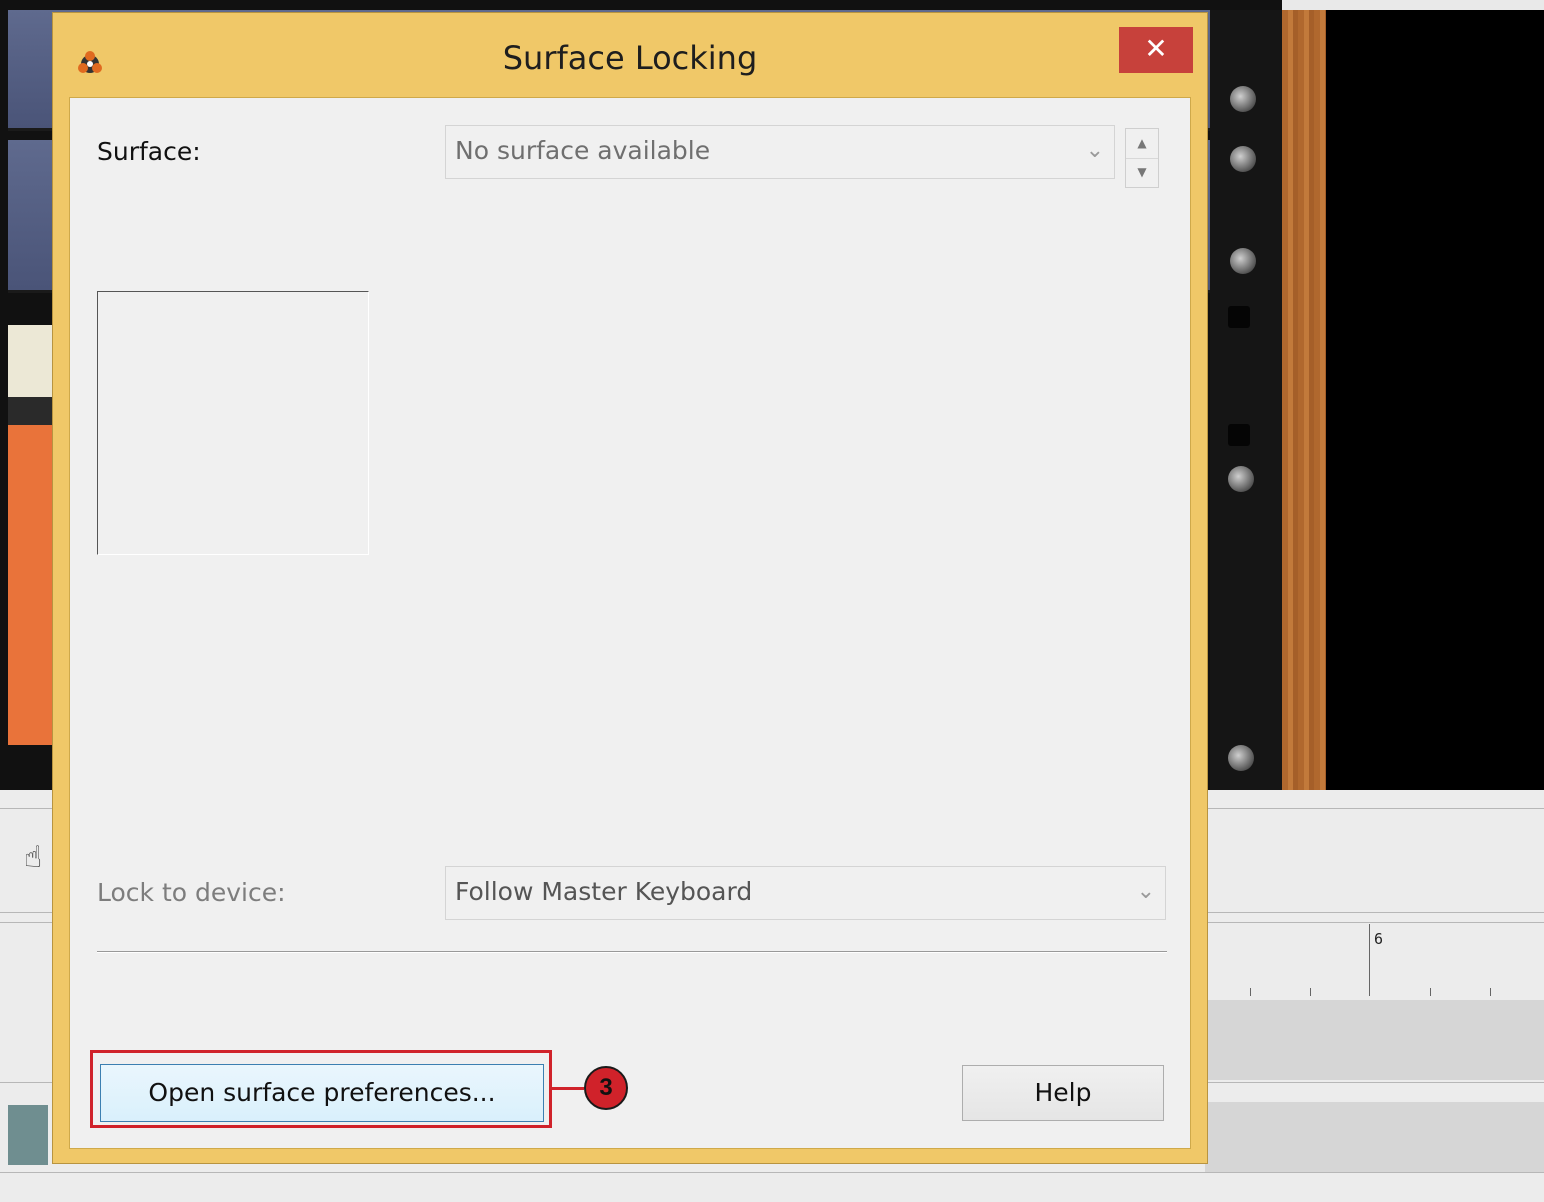 The image size is (1544, 1202). I want to click on hand-icon: ☝, so click(33, 857).